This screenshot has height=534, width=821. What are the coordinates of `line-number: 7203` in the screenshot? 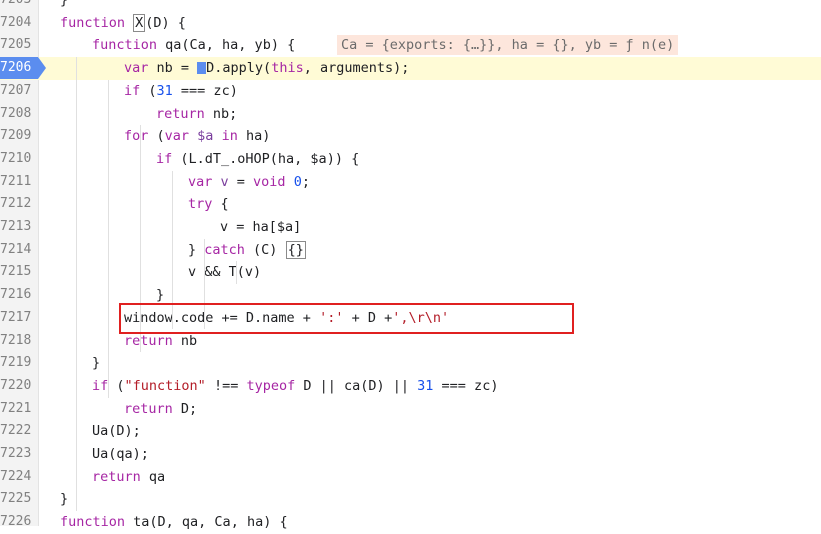 It's located at (17, 6).